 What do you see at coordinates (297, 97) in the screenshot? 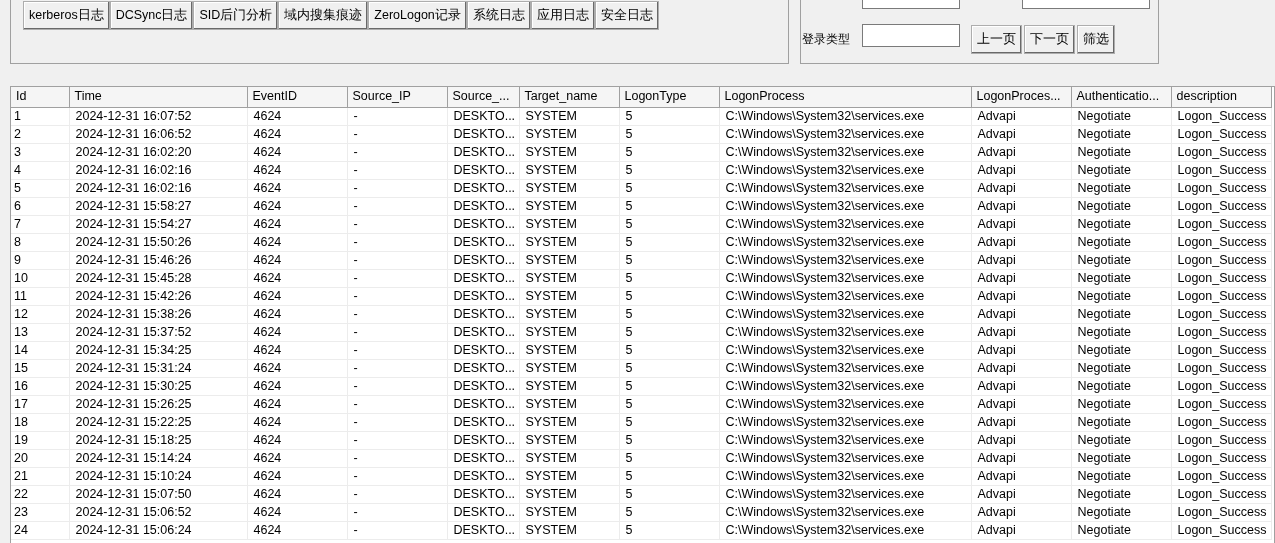
I see `column-header: EventID` at bounding box center [297, 97].